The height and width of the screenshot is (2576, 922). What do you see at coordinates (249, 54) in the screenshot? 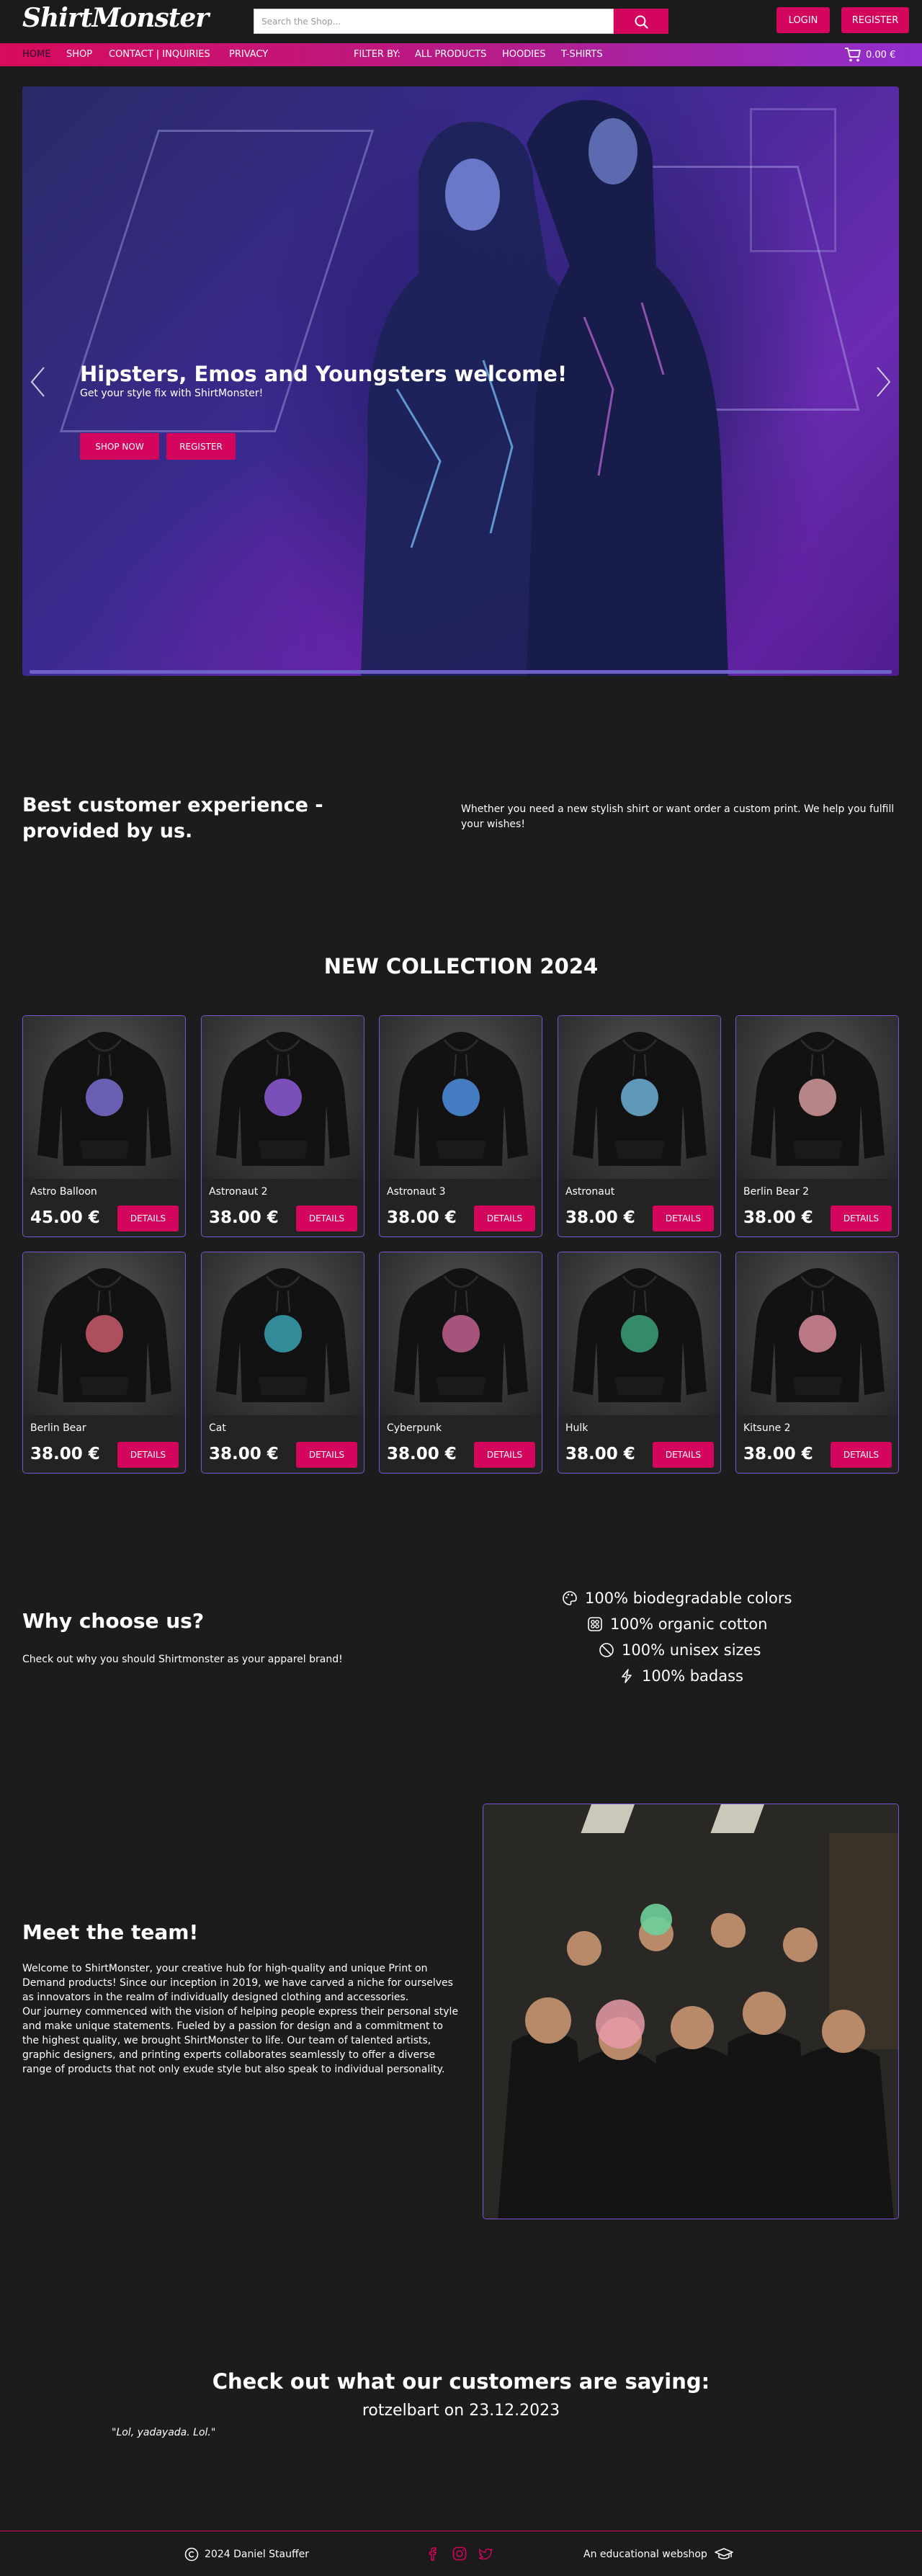
I see `nav-privacy: PRIVACY` at bounding box center [249, 54].